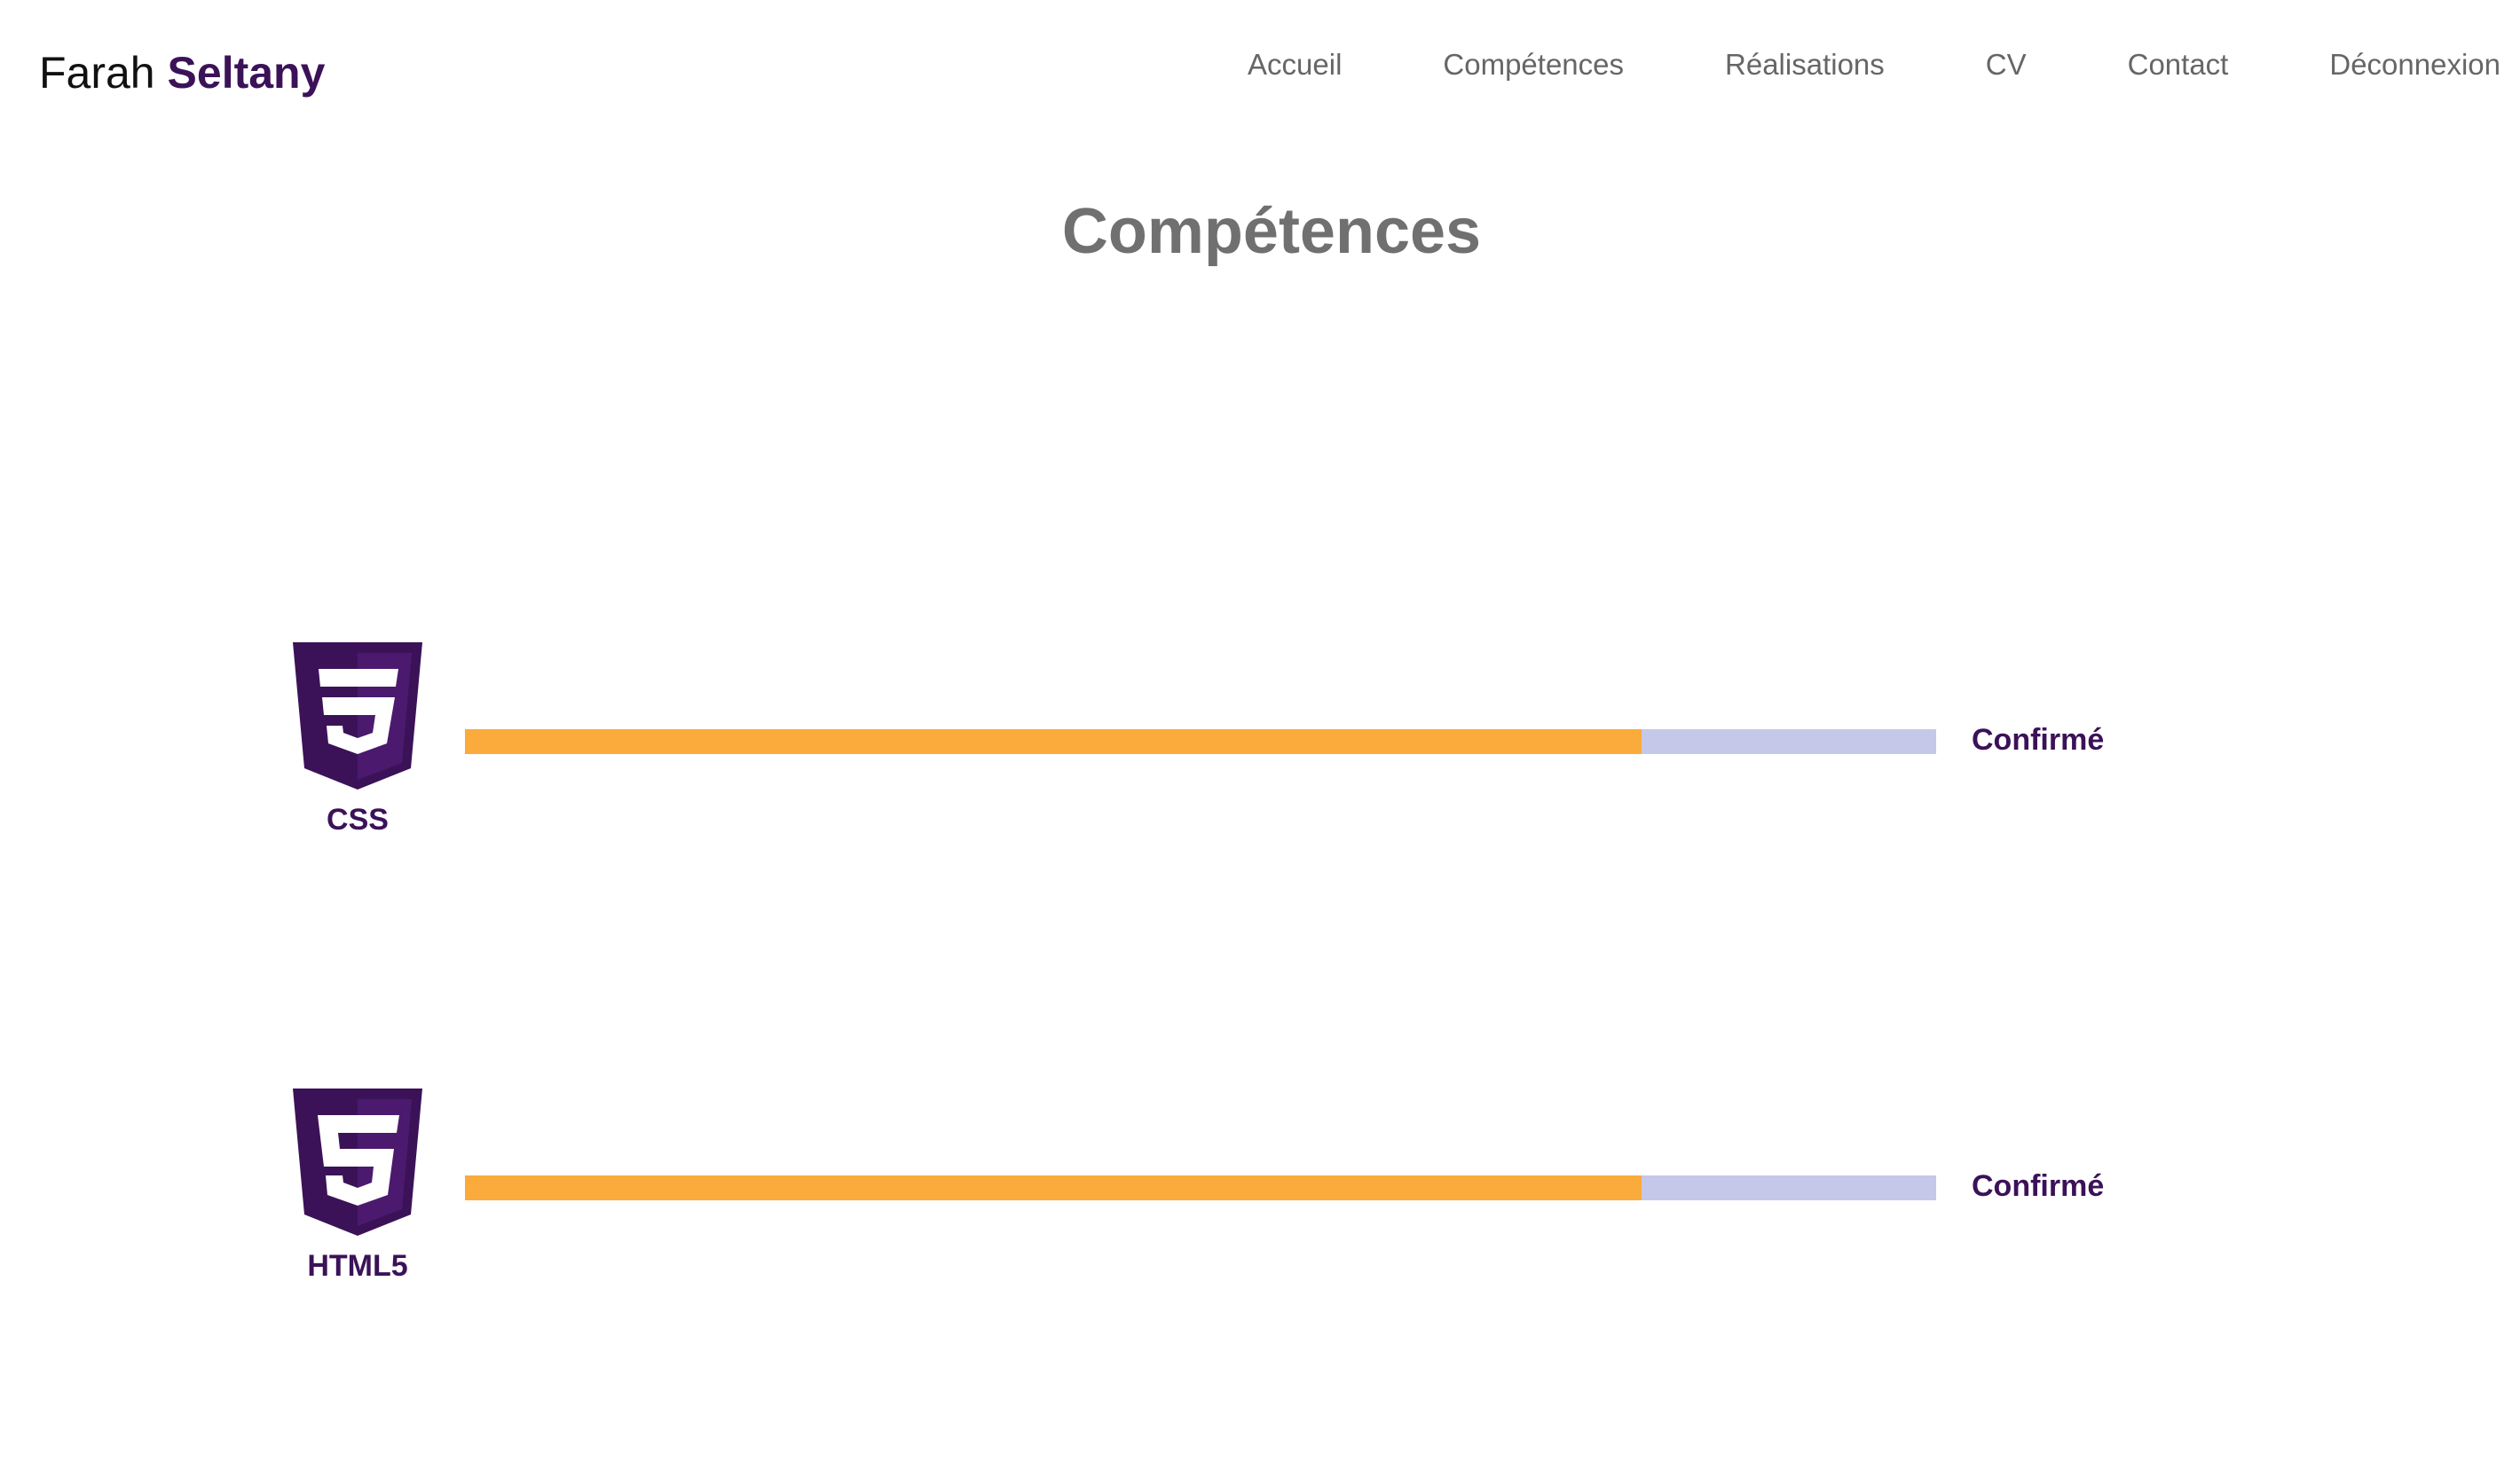  I want to click on css3-icon, so click(358, 716).